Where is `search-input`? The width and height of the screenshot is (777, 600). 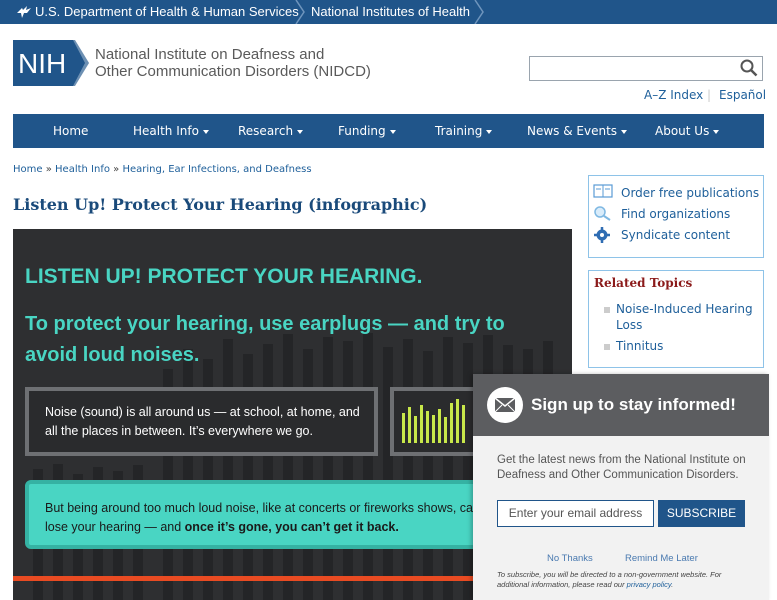 search-input is located at coordinates (632, 68).